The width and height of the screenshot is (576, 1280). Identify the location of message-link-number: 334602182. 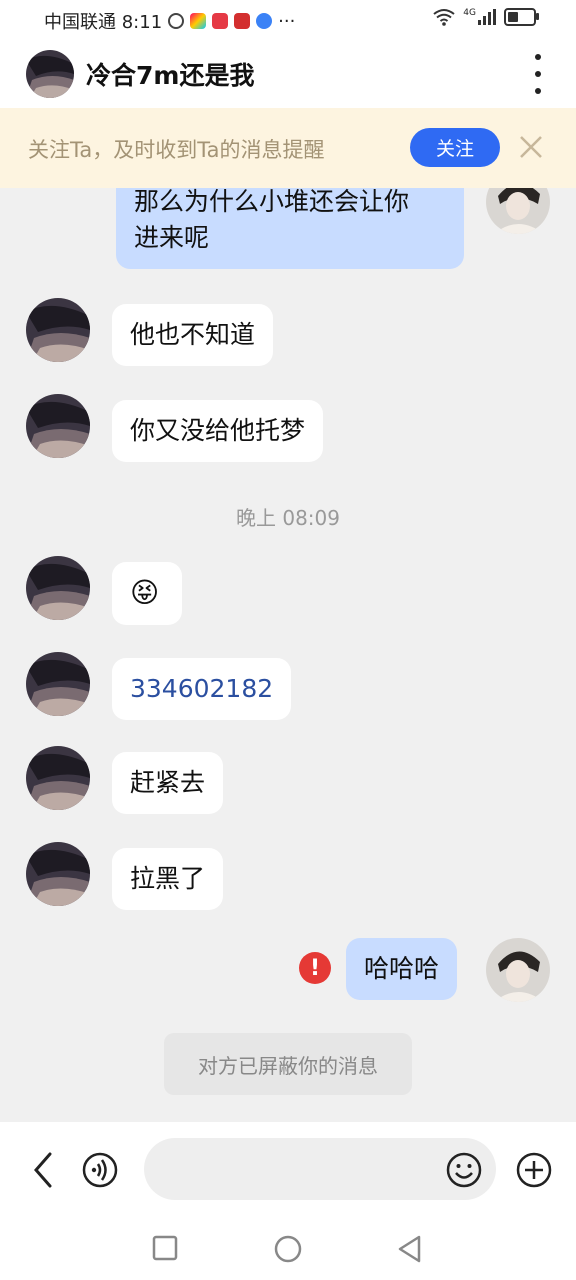
(201, 688).